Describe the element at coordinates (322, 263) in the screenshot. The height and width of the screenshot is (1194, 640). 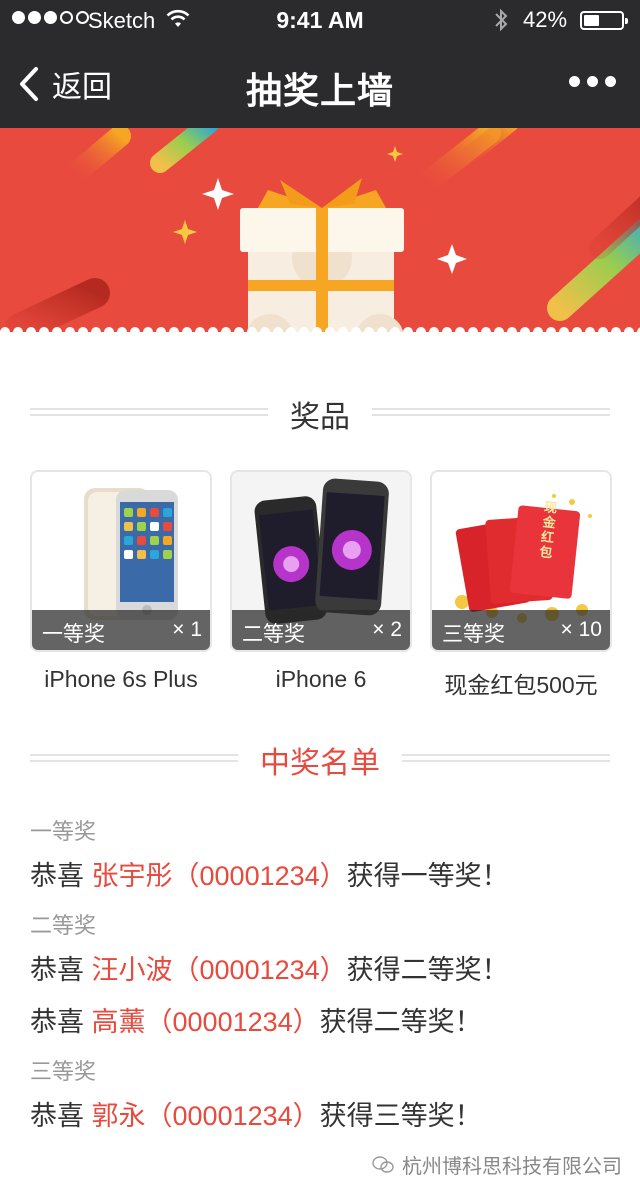
I see `gift-icon` at that location.